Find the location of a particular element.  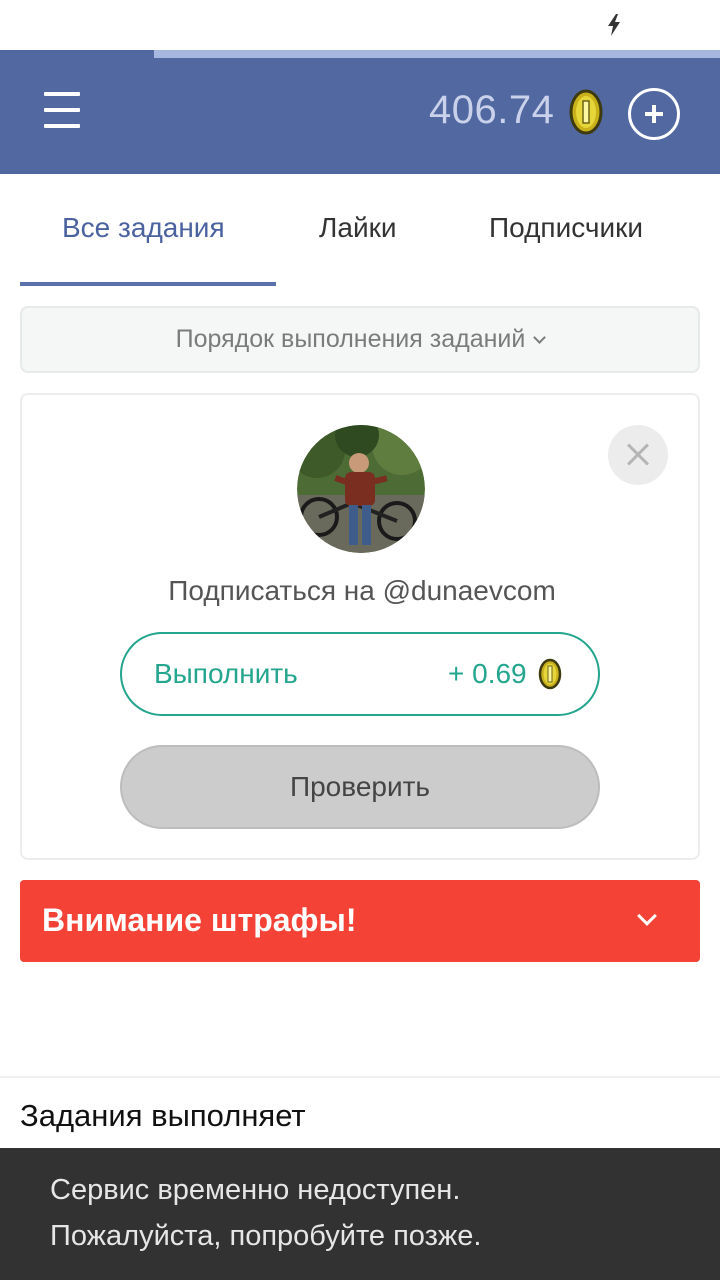

tab-subscribers: Подписчики is located at coordinates (566, 228).